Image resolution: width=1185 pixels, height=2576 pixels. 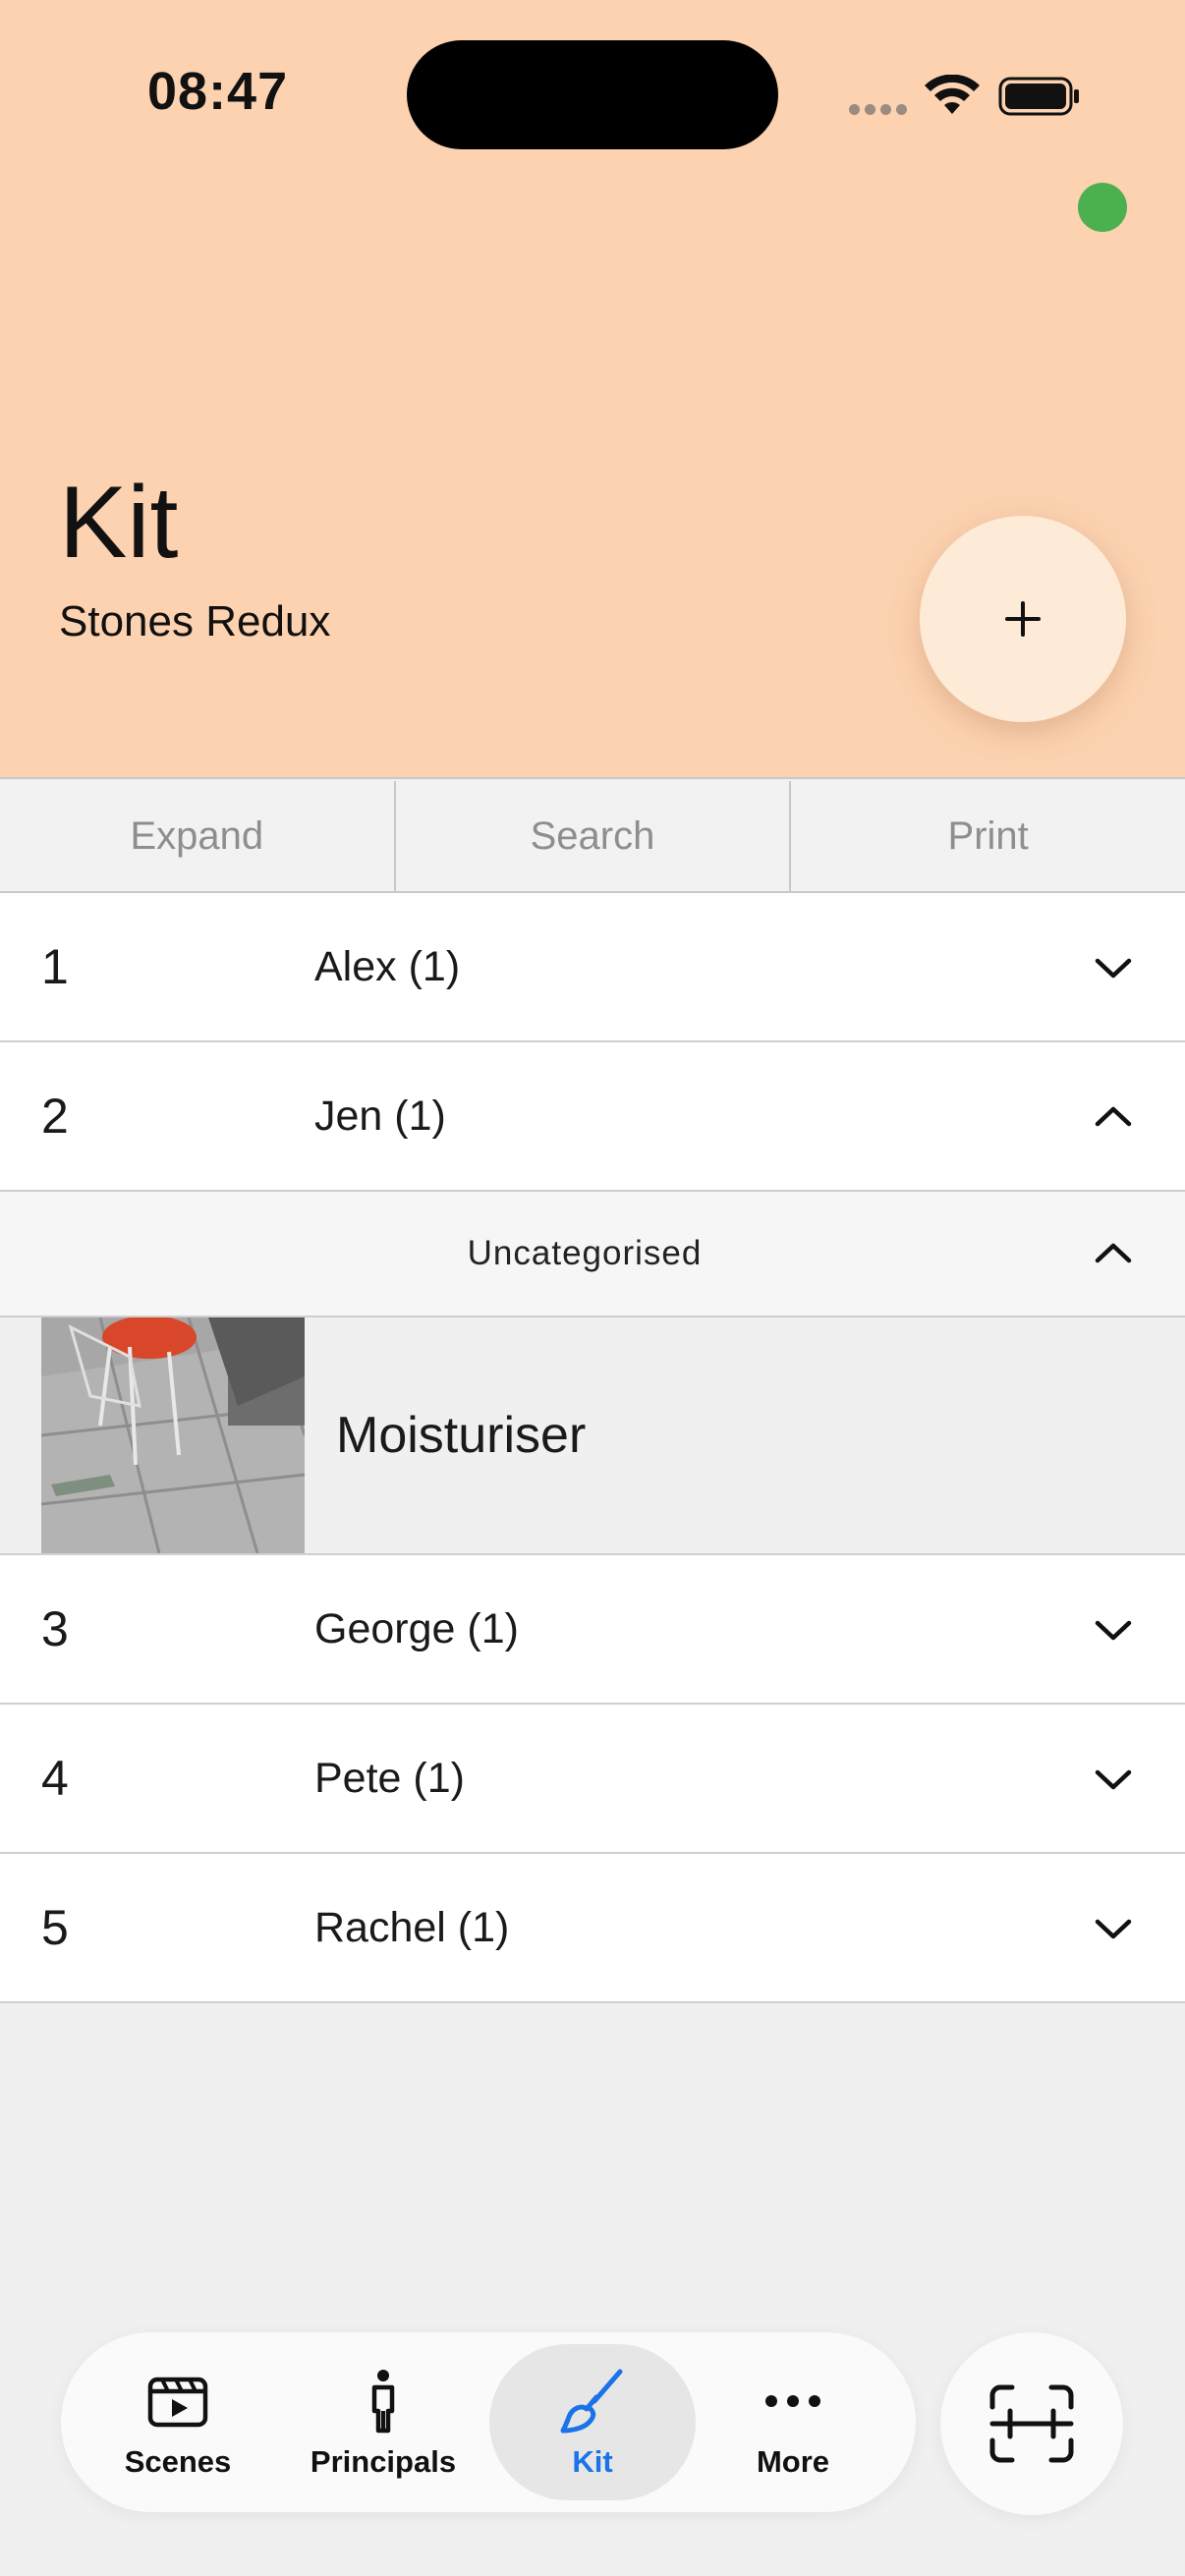 What do you see at coordinates (1038, 96) in the screenshot?
I see `battery-icon` at bounding box center [1038, 96].